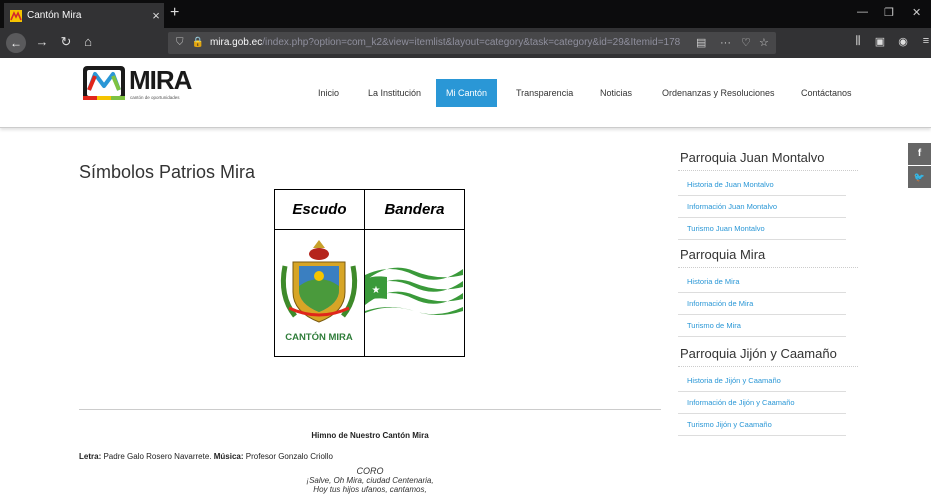  I want to click on menu-item-noticias: Noticias, so click(616, 93).